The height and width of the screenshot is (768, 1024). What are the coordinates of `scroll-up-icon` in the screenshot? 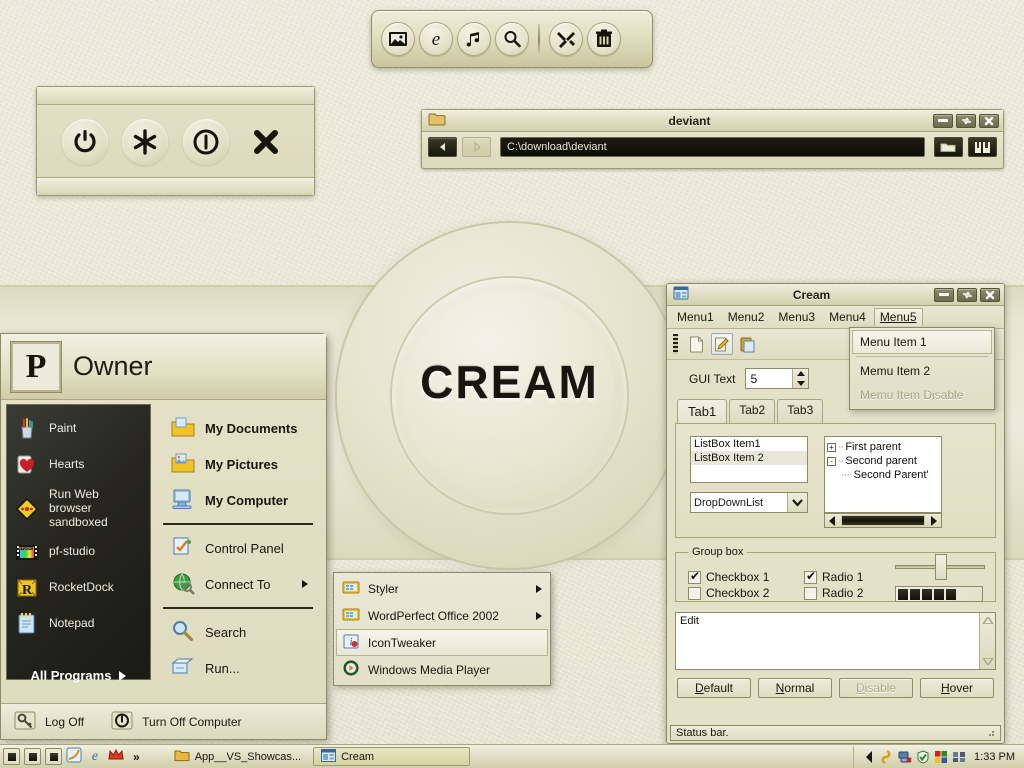 It's located at (987, 620).